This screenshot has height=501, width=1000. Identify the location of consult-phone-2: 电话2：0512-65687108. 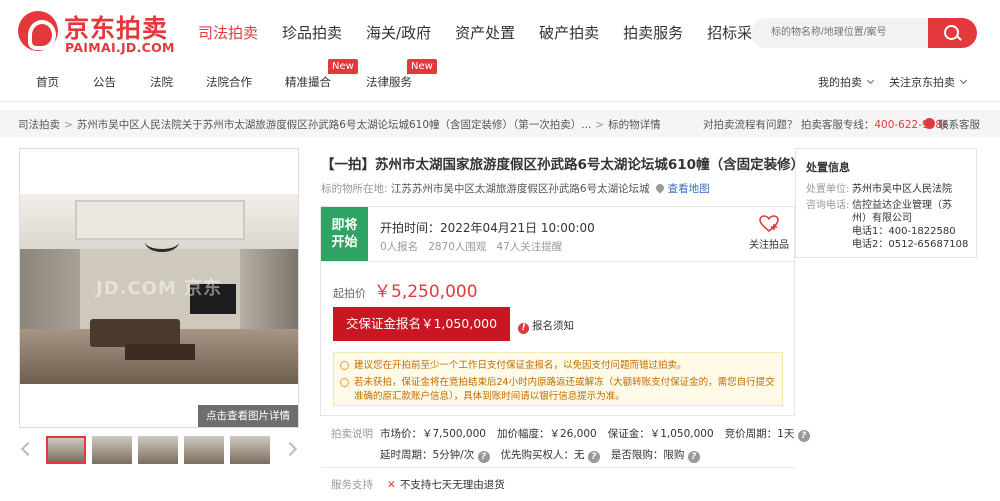
(910, 244).